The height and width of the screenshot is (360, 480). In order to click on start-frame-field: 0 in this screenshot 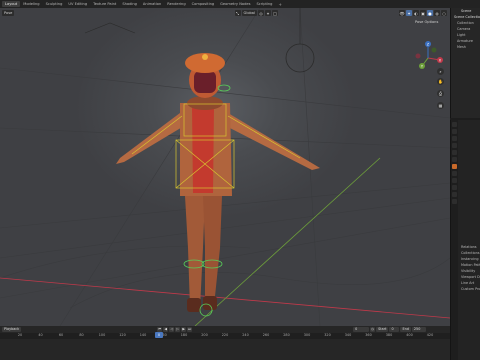, I will do `click(394, 329)`.